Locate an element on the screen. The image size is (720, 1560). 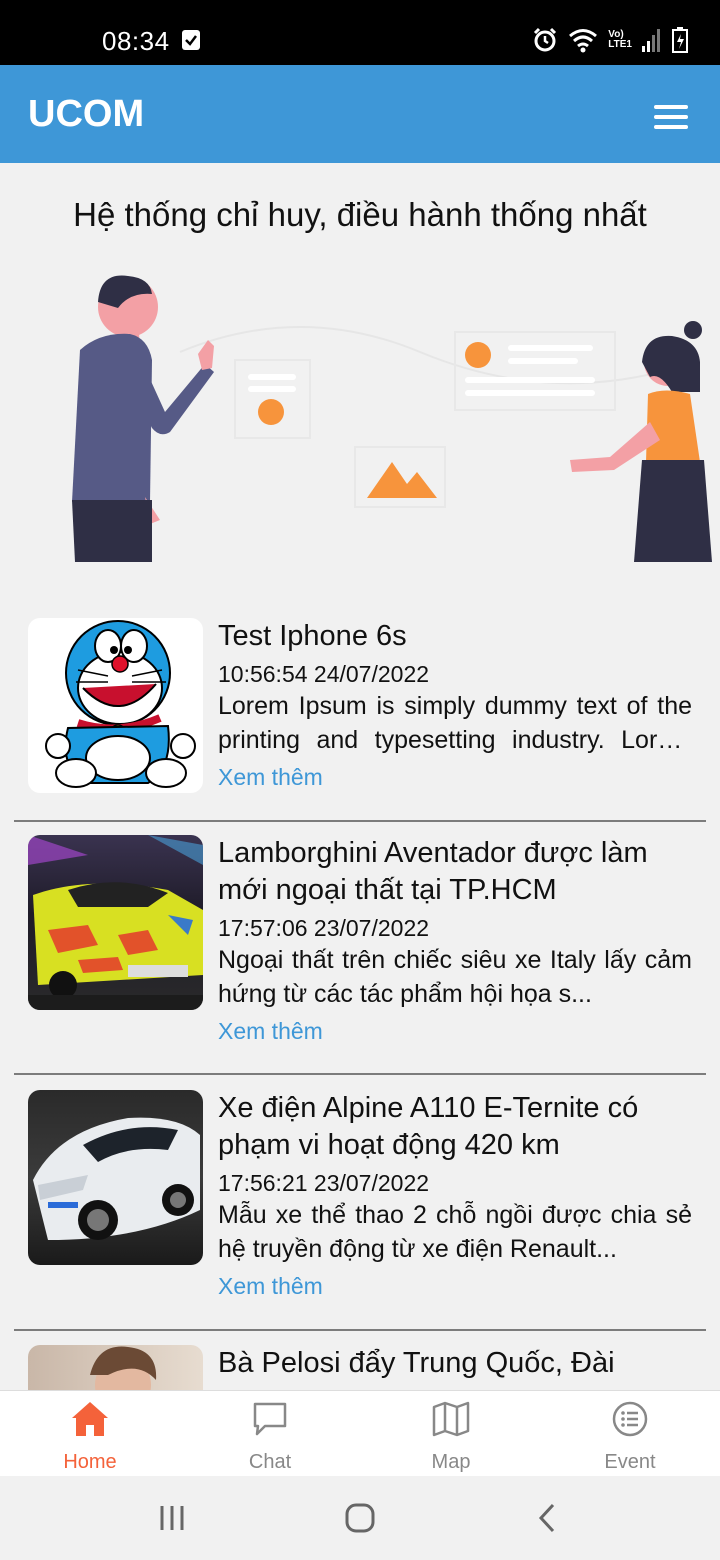
yellow-car-image is located at coordinates (115, 922).